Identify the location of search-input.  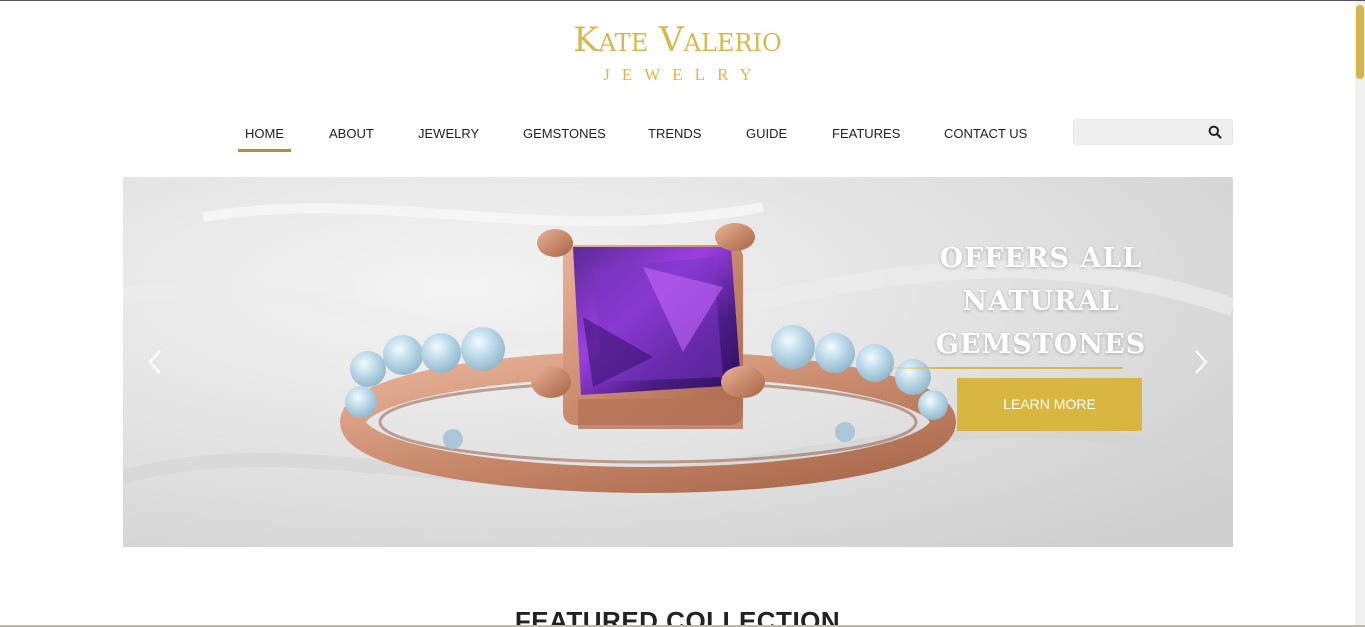
(1142, 132).